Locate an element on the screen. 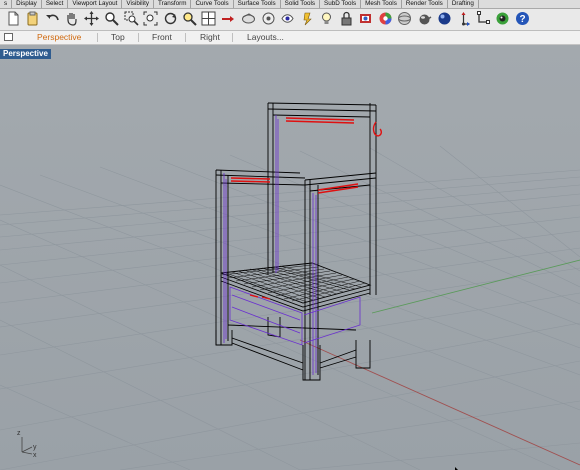 This screenshot has width=580, height=470. selected-hooks is located at coordinates (306, 208).